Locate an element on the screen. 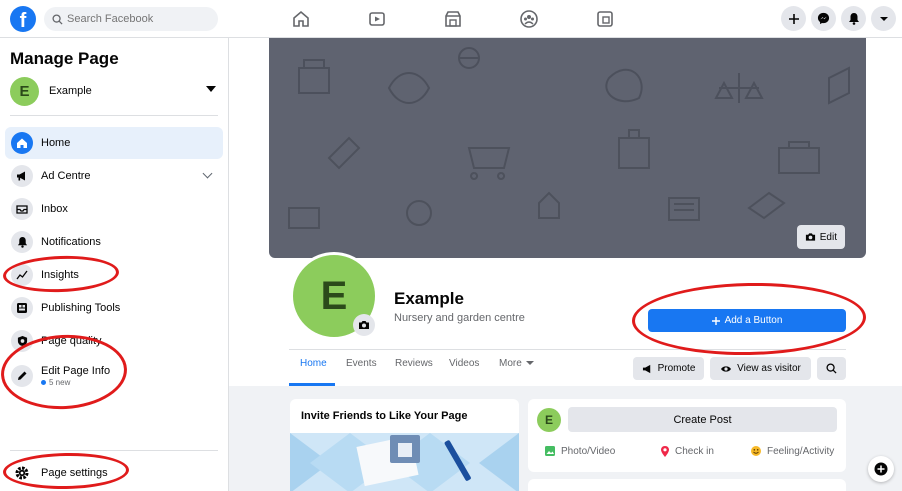 Image resolution: width=902 pixels, height=491 pixels. sidebar-item-publishing-tools: Publishing Tools is located at coordinates (114, 308).